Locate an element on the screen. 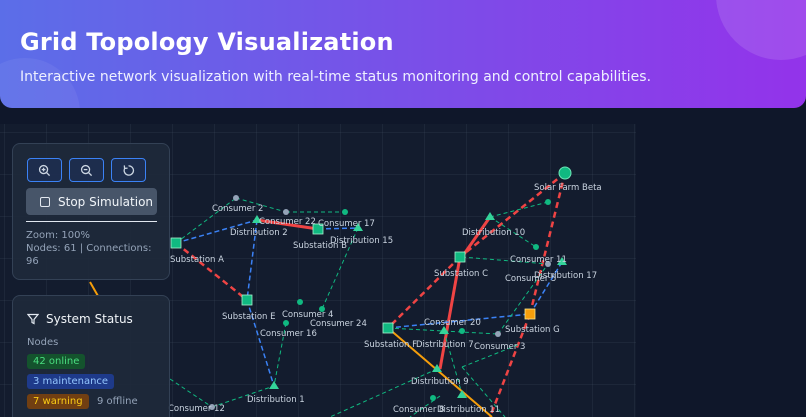 The height and width of the screenshot is (417, 806). node-label: Distribution 9 is located at coordinates (440, 382).